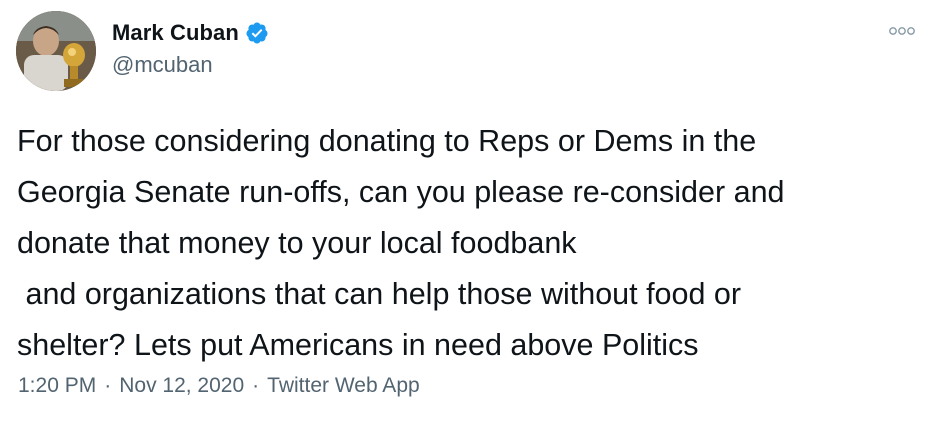 The height and width of the screenshot is (421, 930). Describe the element at coordinates (175, 33) in the screenshot. I see `display-name: Mark Cuban` at that location.